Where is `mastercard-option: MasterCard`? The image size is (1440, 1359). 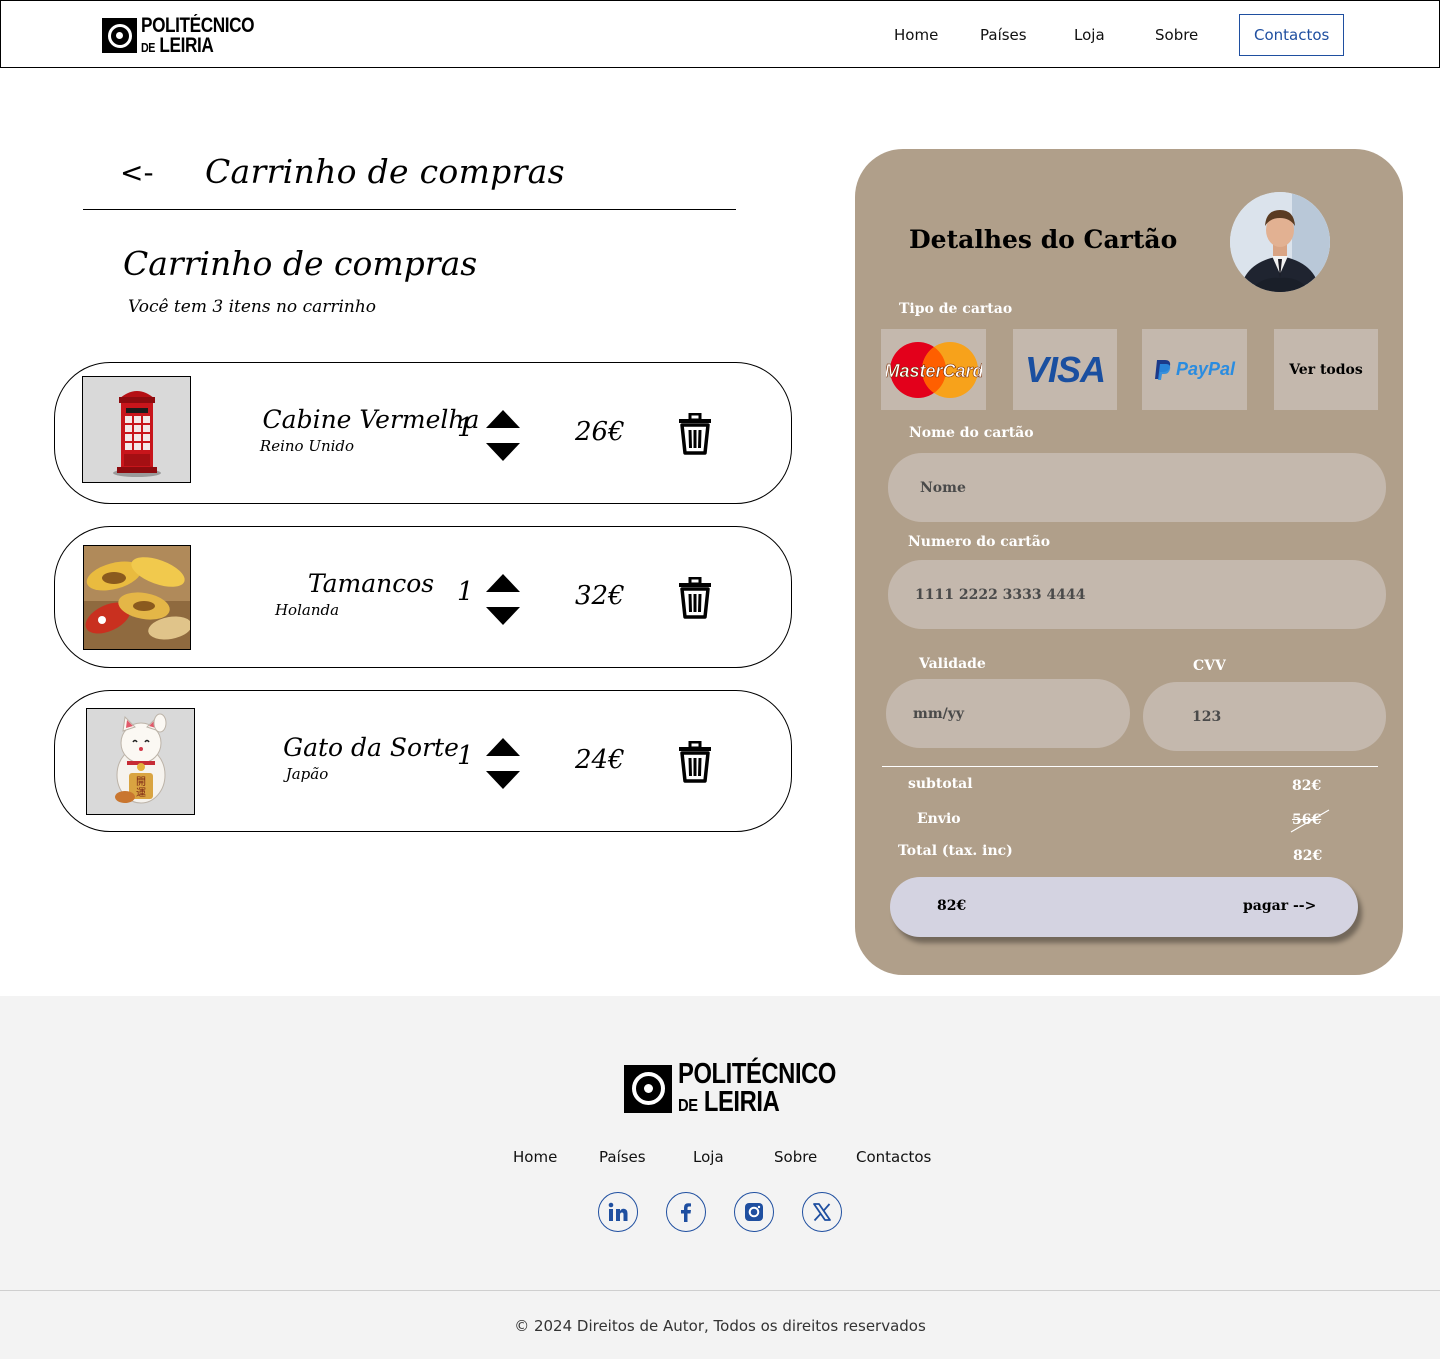
mastercard-option: MasterCard is located at coordinates (933, 369).